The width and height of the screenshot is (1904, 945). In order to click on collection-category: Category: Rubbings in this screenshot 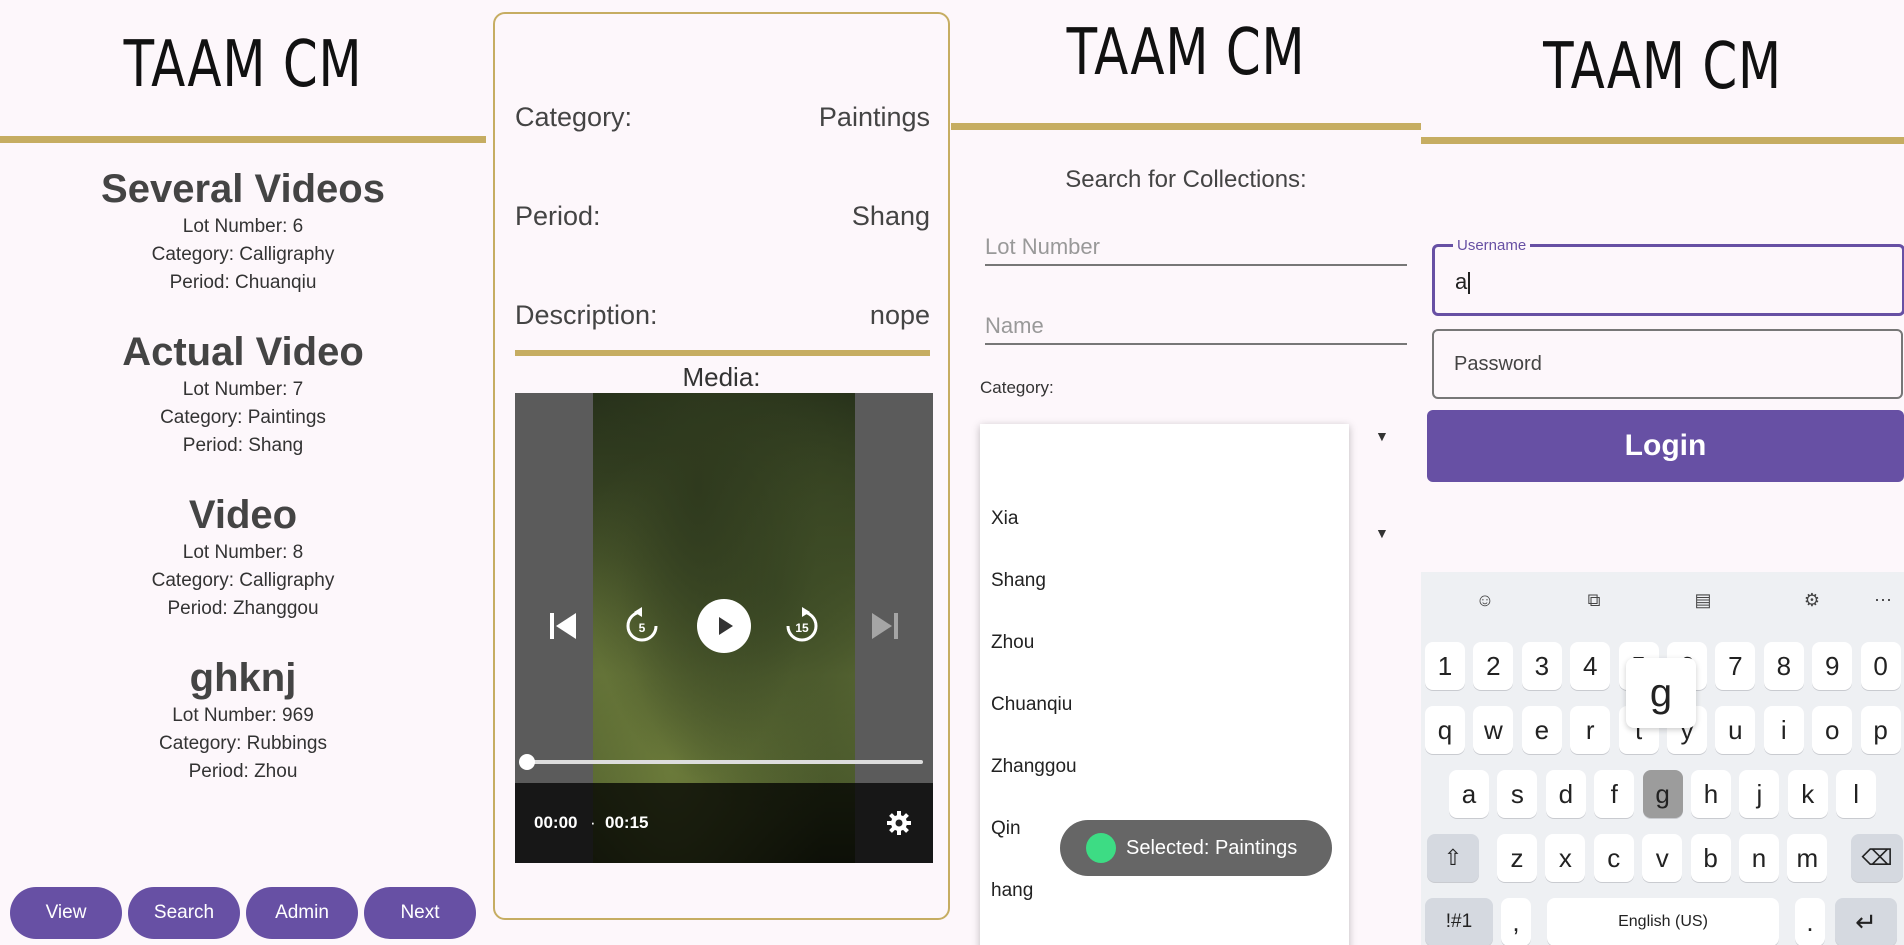, I will do `click(243, 743)`.